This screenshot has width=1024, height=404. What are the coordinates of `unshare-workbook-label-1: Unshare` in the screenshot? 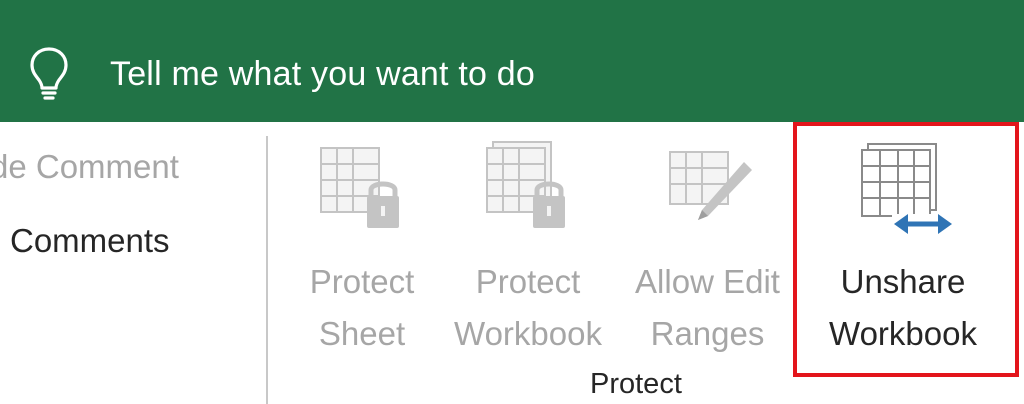 It's located at (903, 281).